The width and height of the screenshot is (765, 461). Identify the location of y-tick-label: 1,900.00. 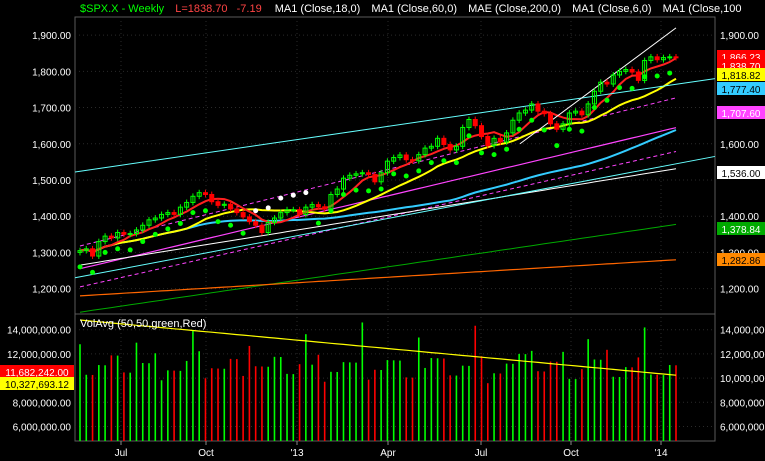
(51, 36).